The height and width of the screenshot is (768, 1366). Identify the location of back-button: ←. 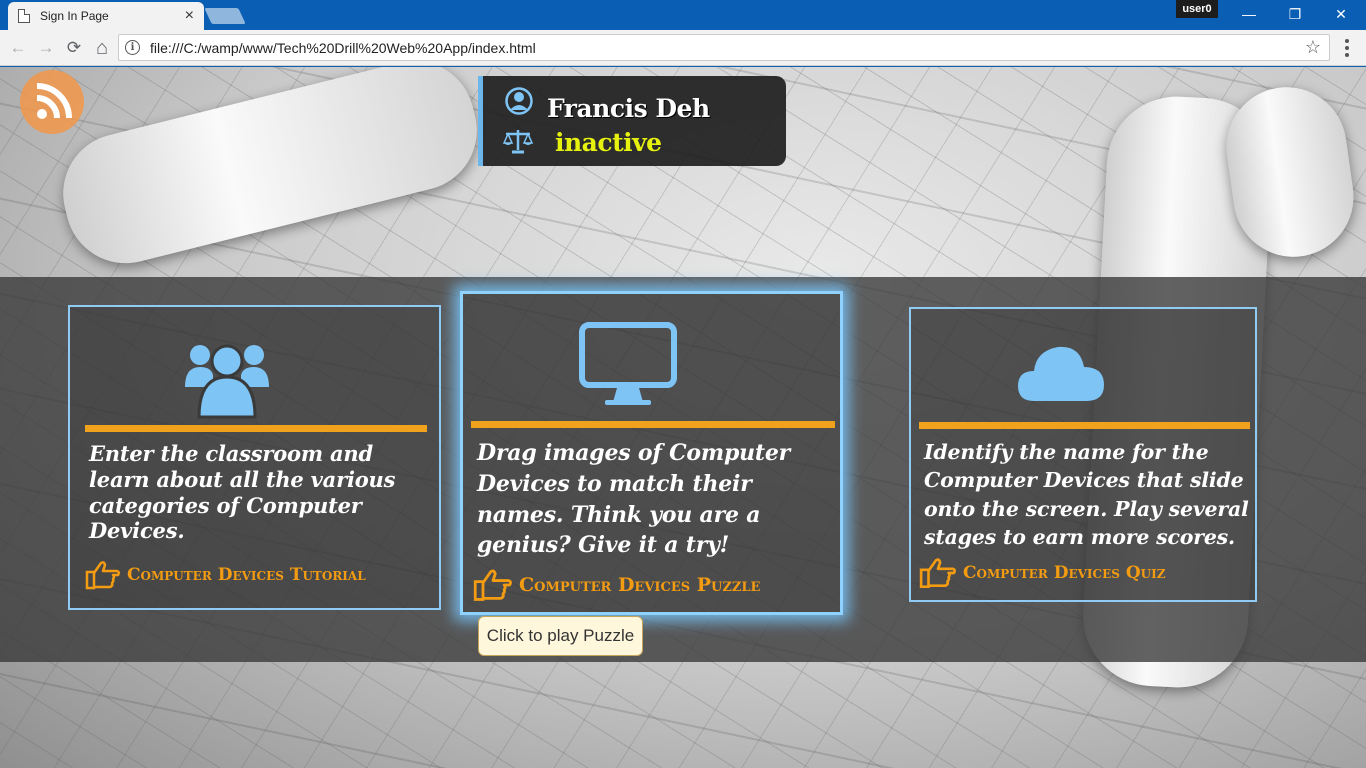
(18, 48).